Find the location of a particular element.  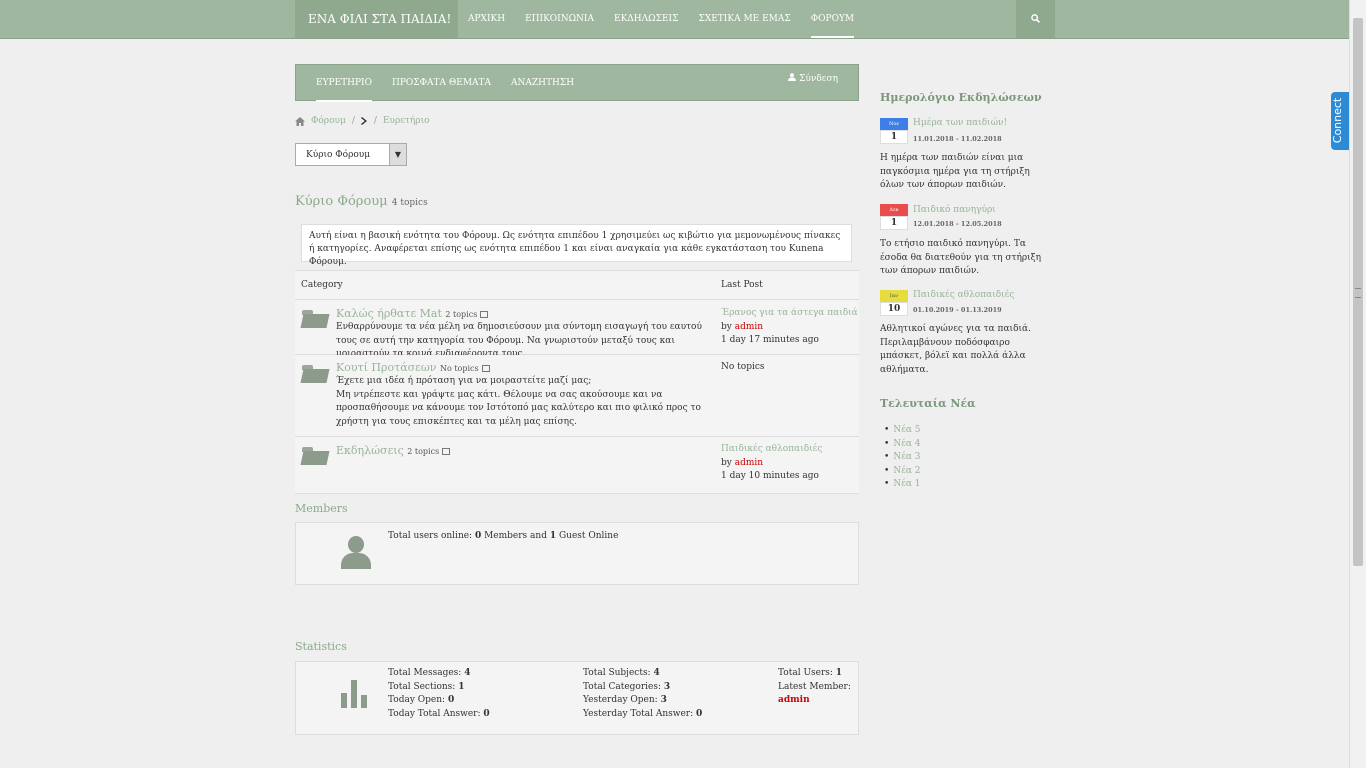

scrollbar-grip-icon is located at coordinates (1358, 293).